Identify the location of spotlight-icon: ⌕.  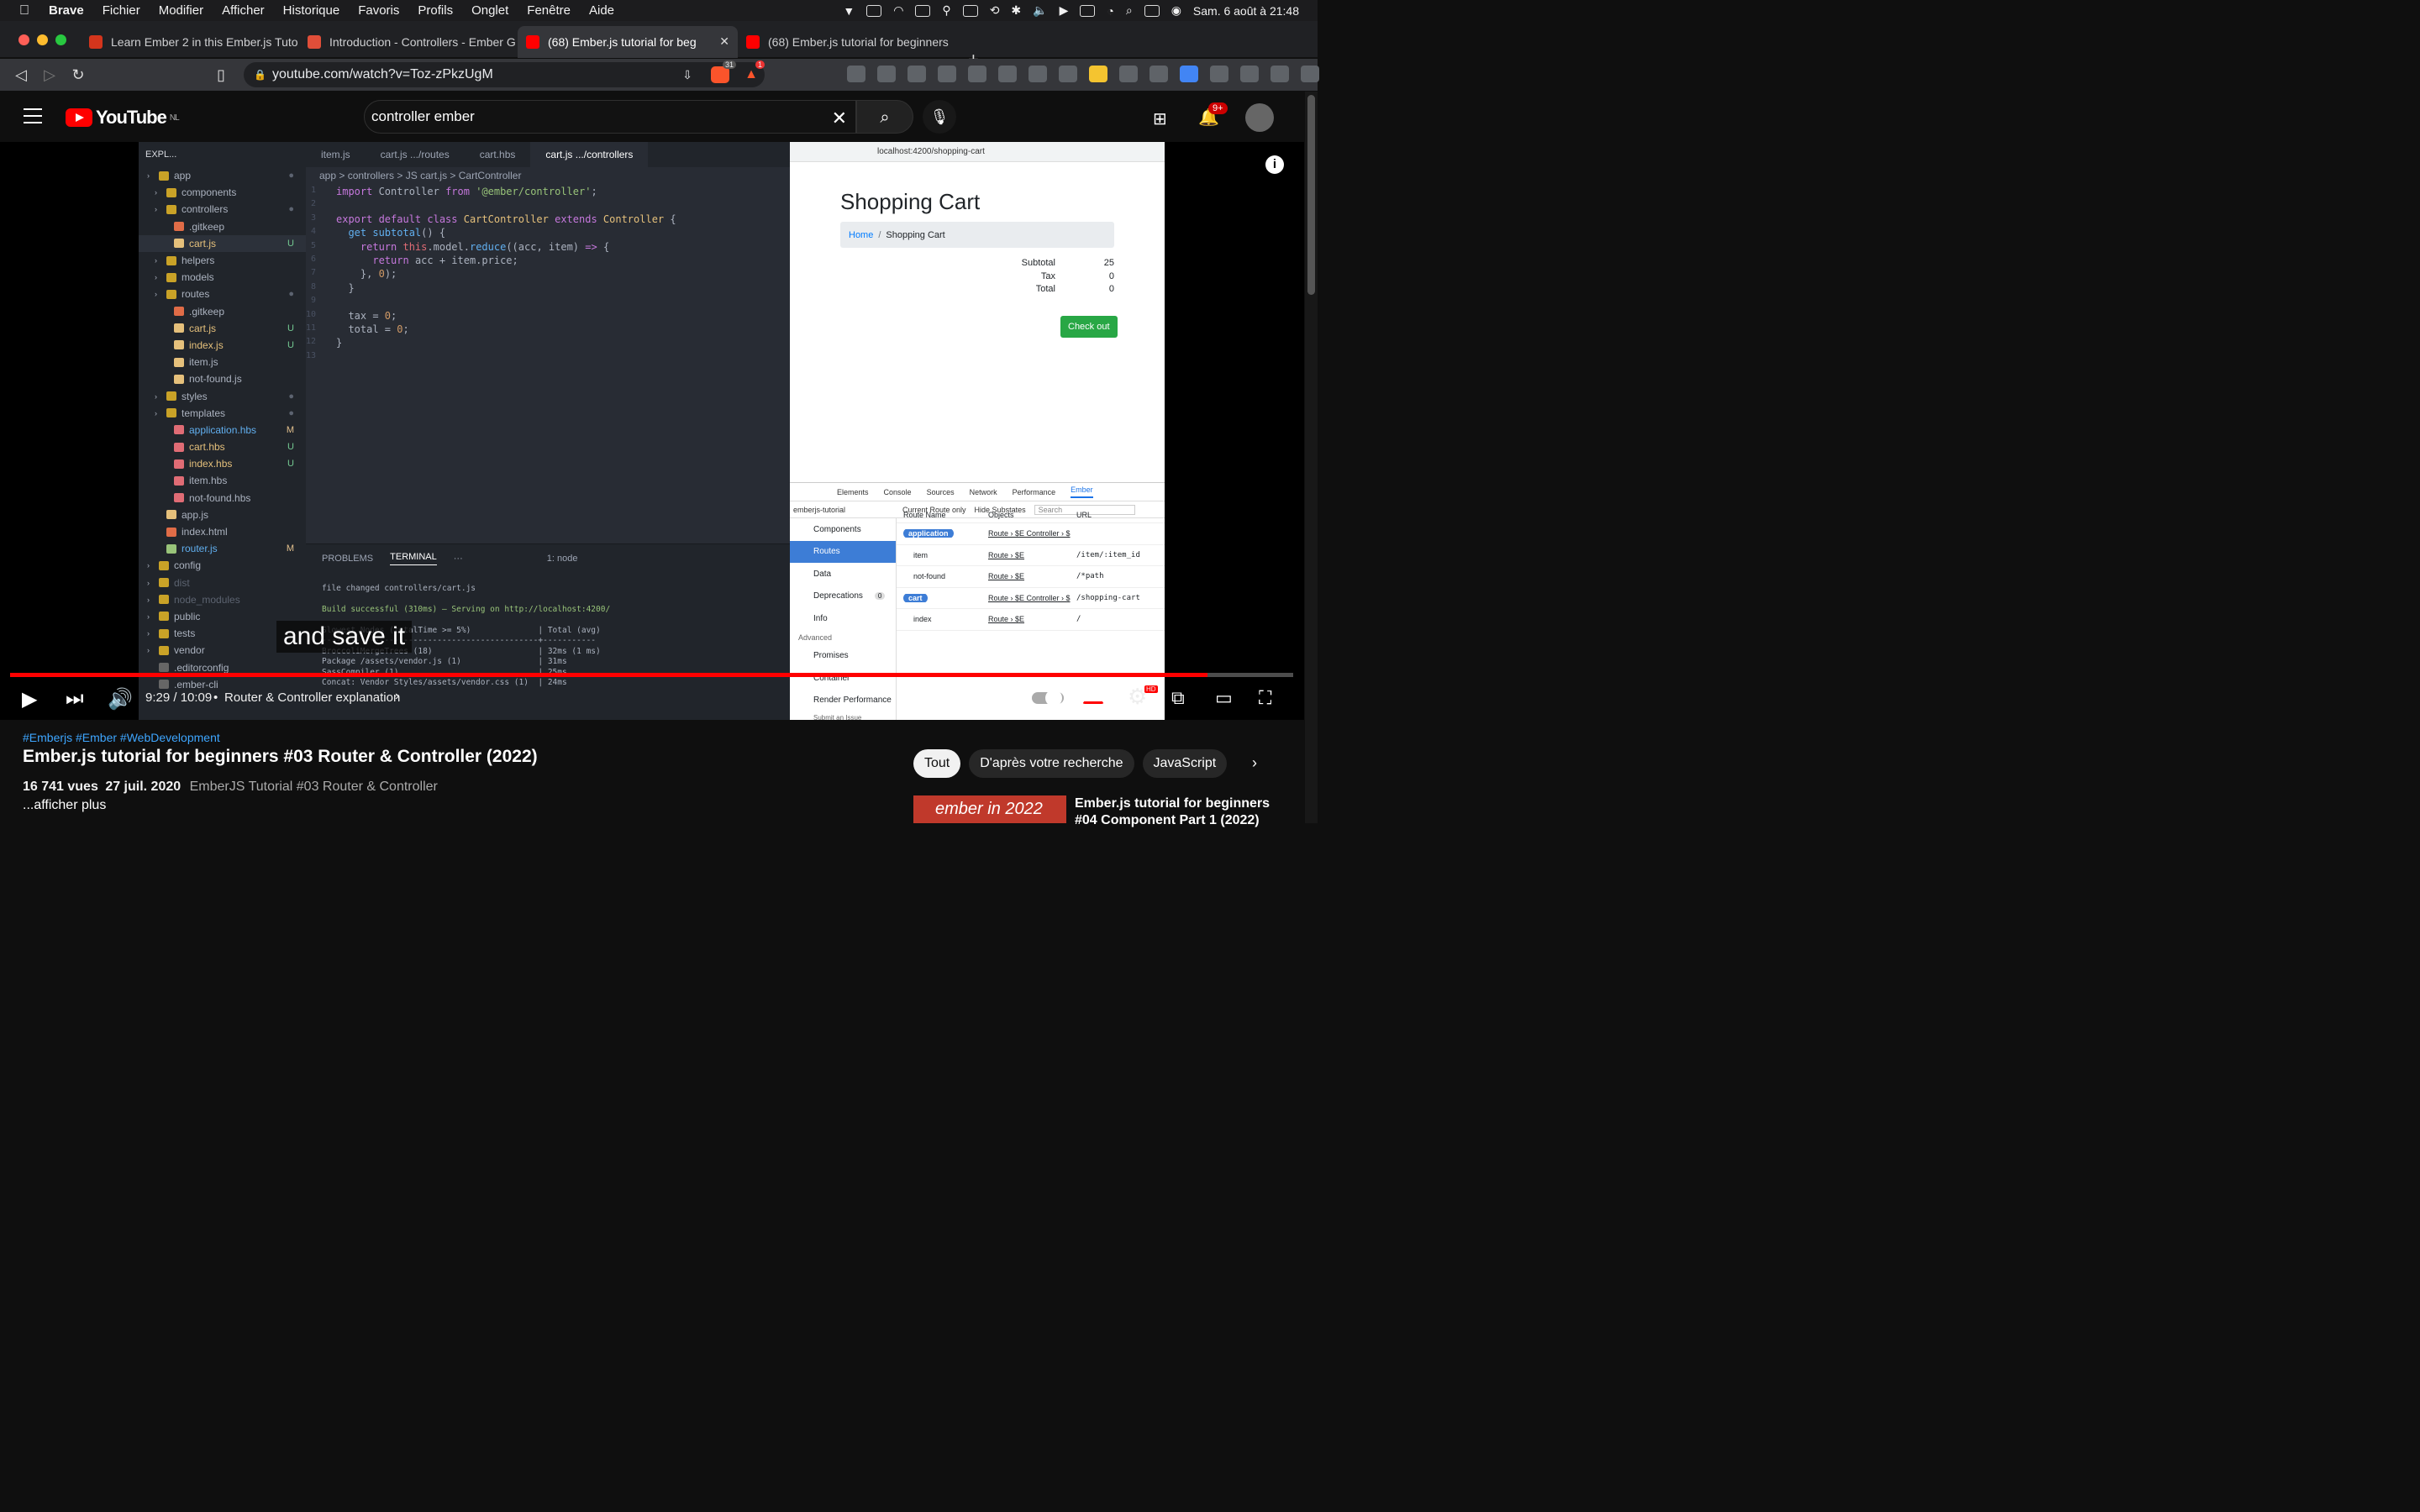
(1130, 10).